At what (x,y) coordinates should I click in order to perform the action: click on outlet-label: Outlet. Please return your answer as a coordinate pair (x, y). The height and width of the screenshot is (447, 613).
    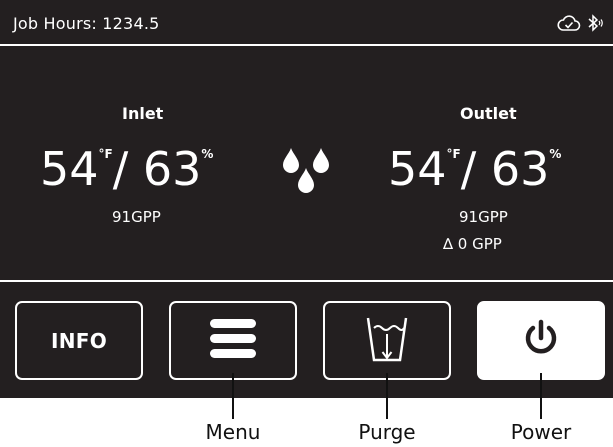
    Looking at the image, I should click on (488, 113).